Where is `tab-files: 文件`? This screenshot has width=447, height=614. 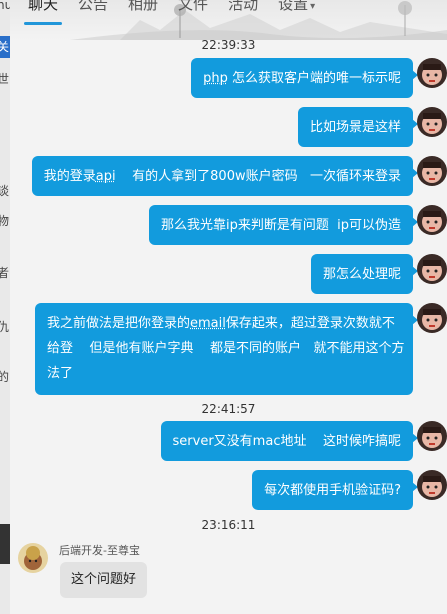
tab-files: 文件 is located at coordinates (193, 10).